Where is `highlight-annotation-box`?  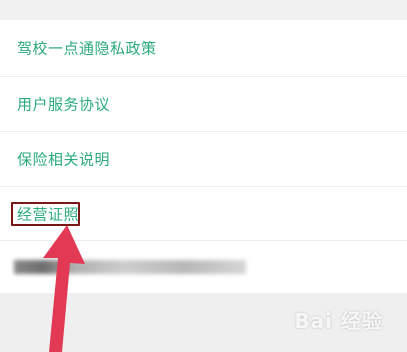 highlight-annotation-box is located at coordinates (45, 214).